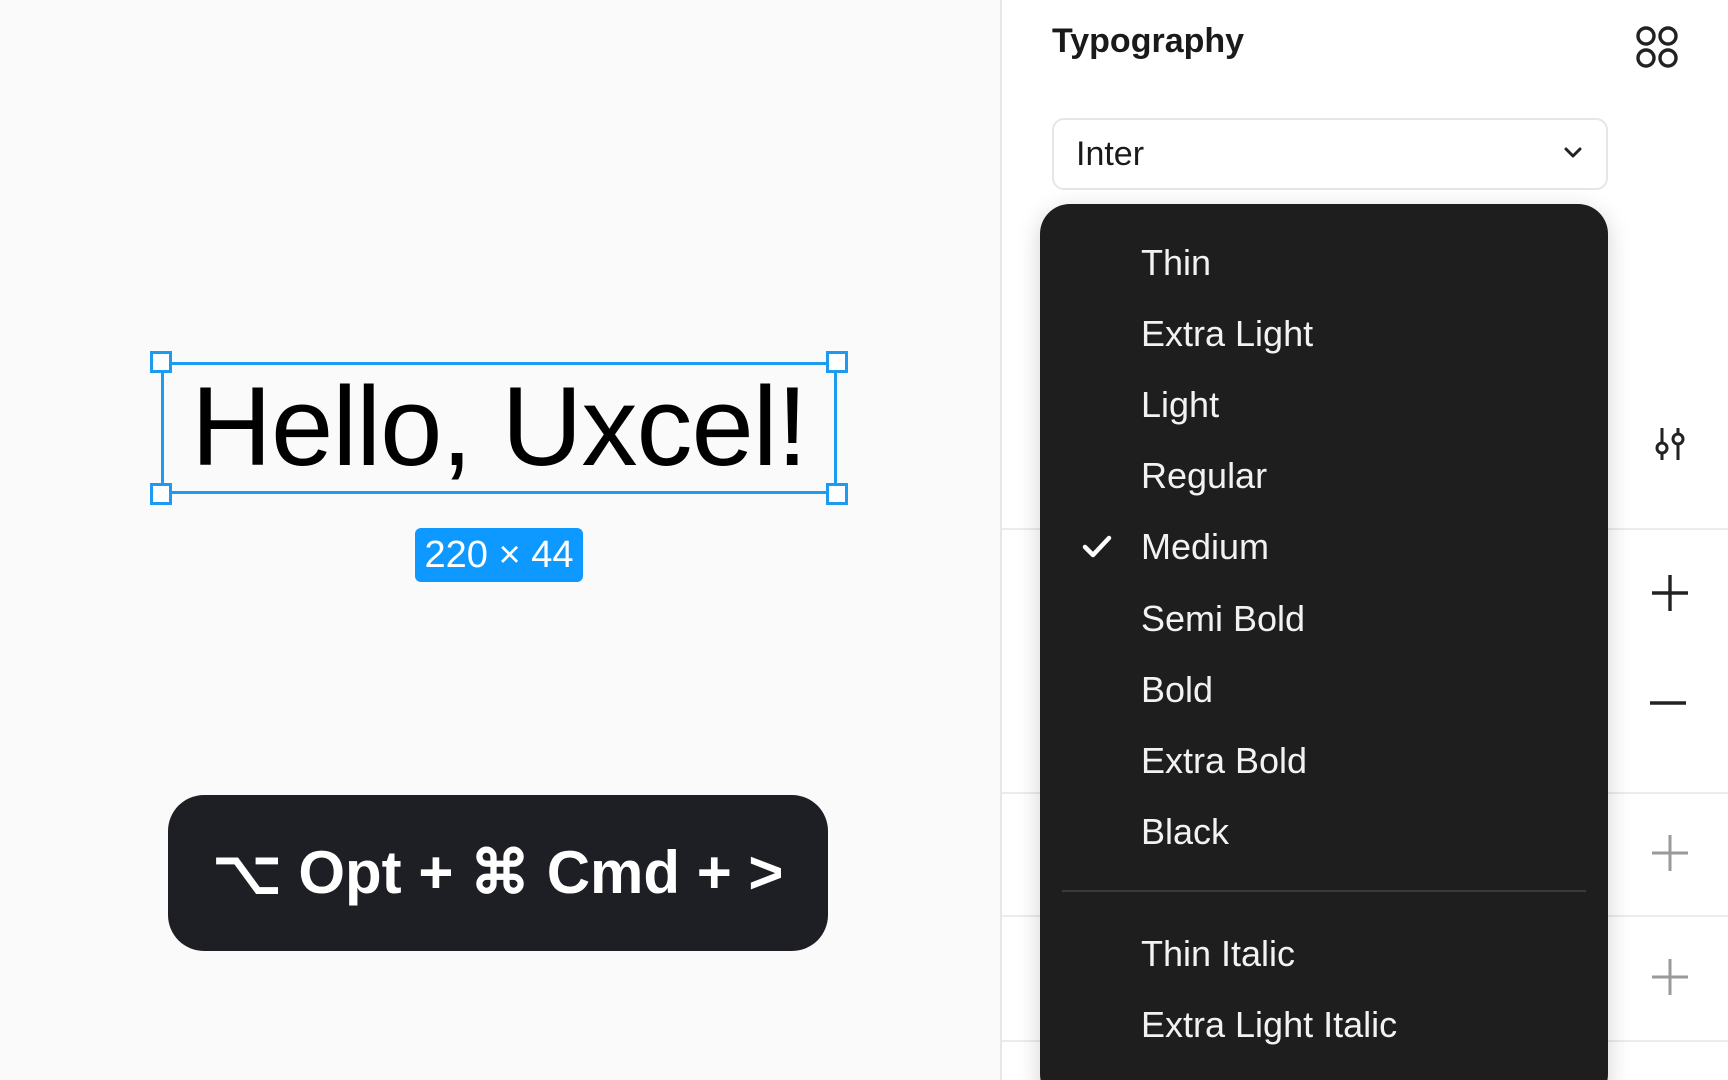 The height and width of the screenshot is (1080, 1728). What do you see at coordinates (1330, 154) in the screenshot?
I see `font-family-select: Inter` at bounding box center [1330, 154].